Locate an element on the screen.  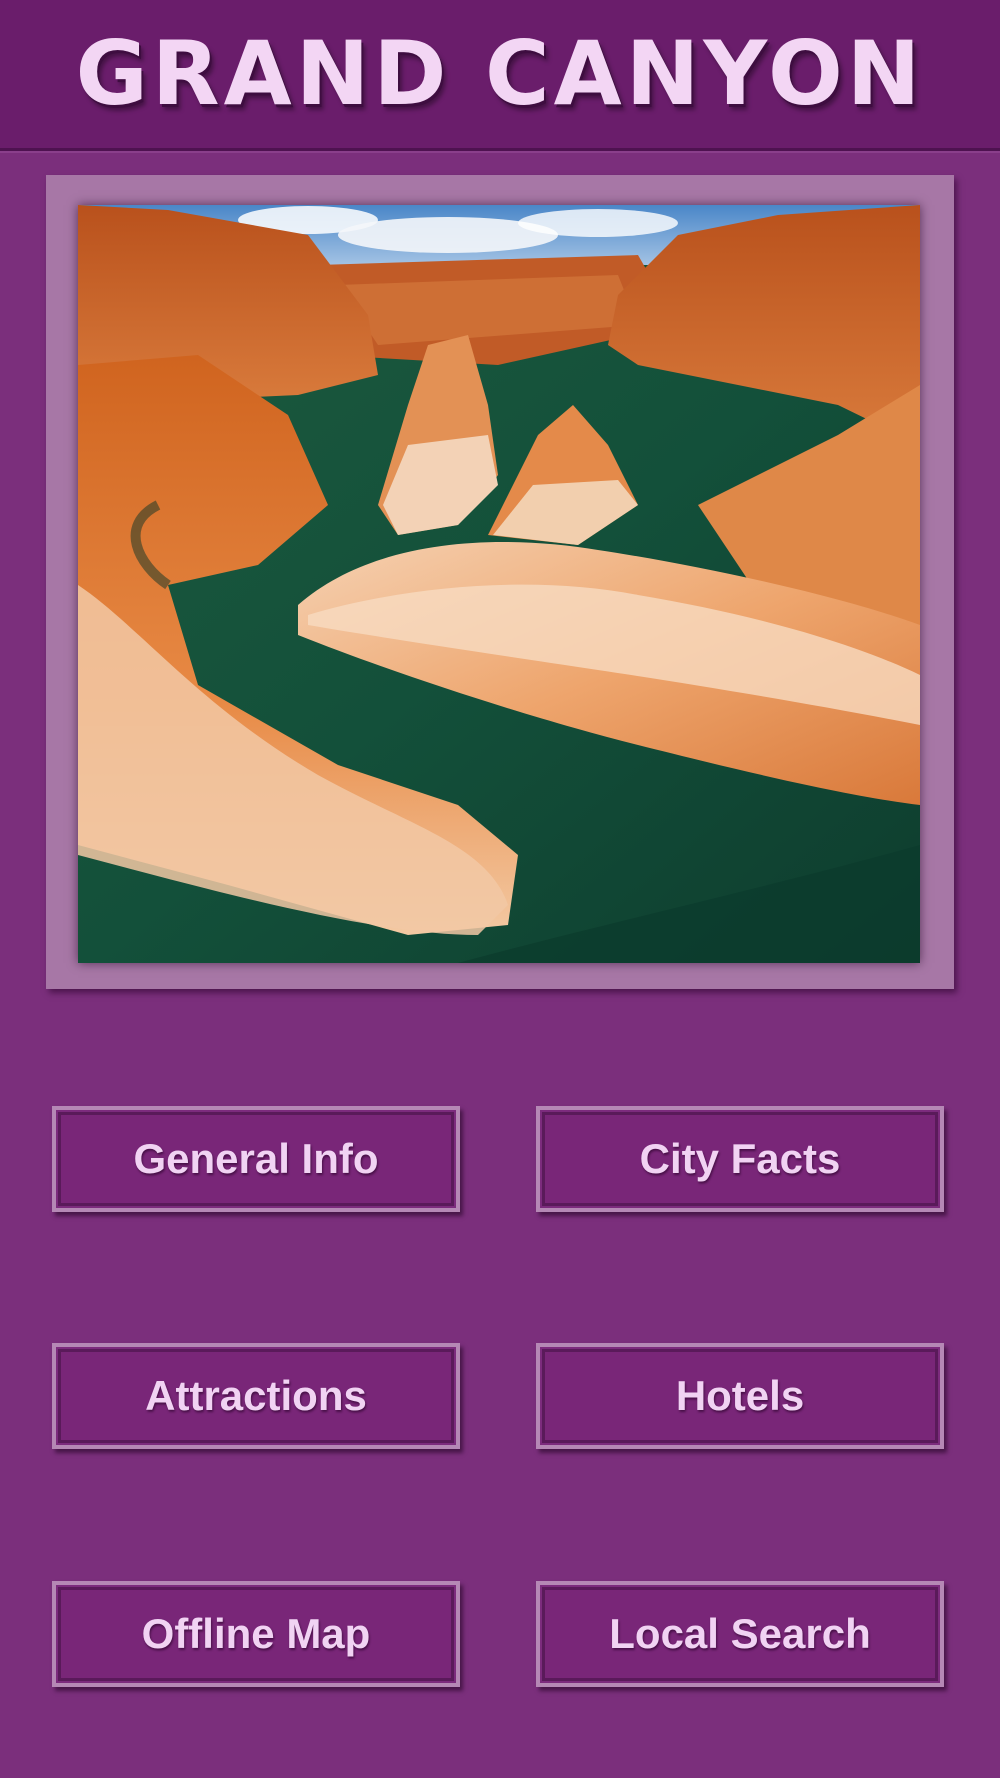
app-title: GRAND CANYON is located at coordinates (500, 73).